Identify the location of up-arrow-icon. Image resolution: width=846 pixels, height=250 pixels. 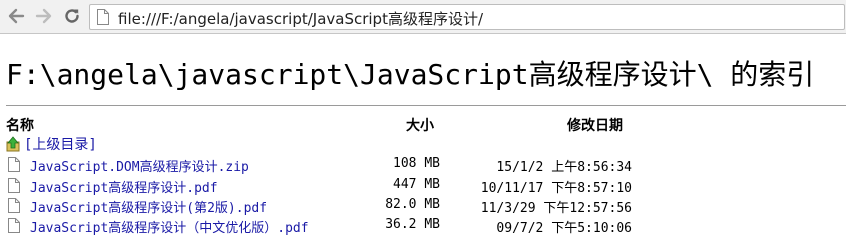
(13, 144).